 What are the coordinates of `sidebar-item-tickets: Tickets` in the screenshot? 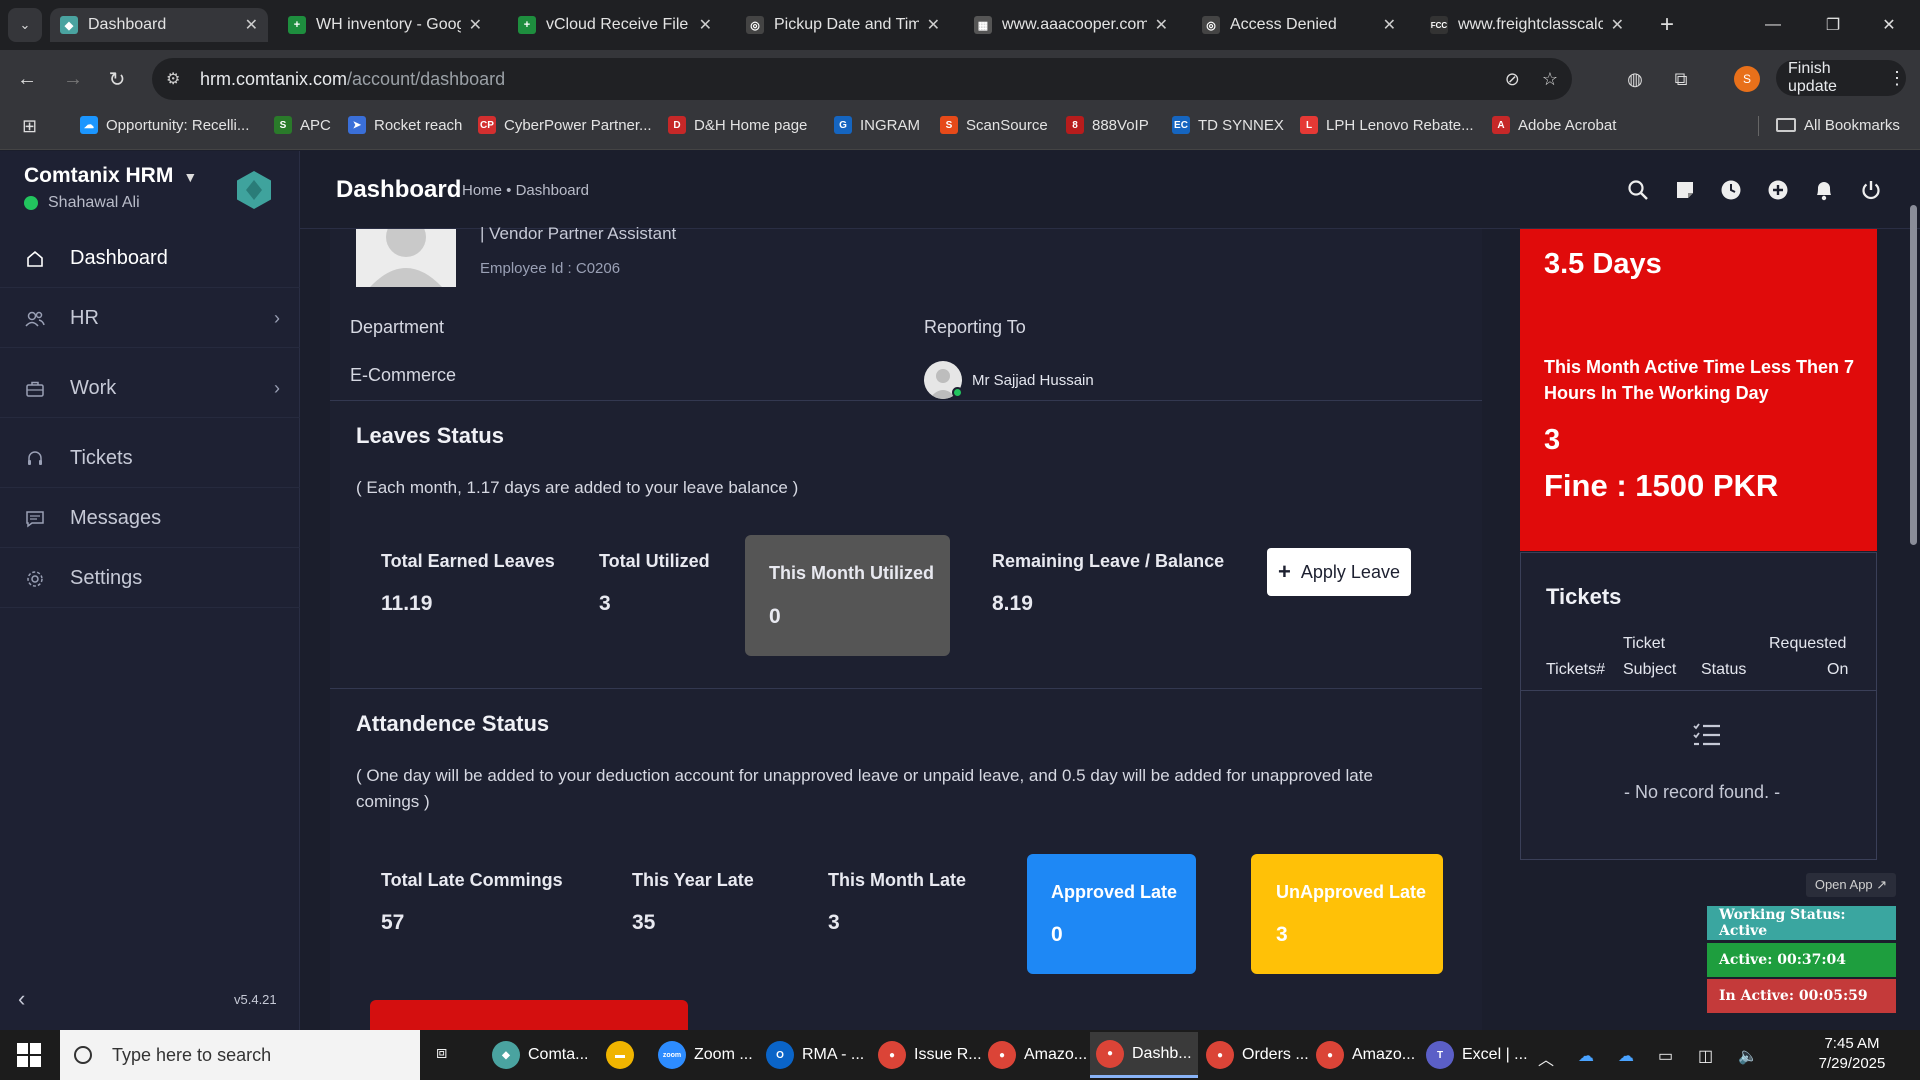 It's located at (150, 459).